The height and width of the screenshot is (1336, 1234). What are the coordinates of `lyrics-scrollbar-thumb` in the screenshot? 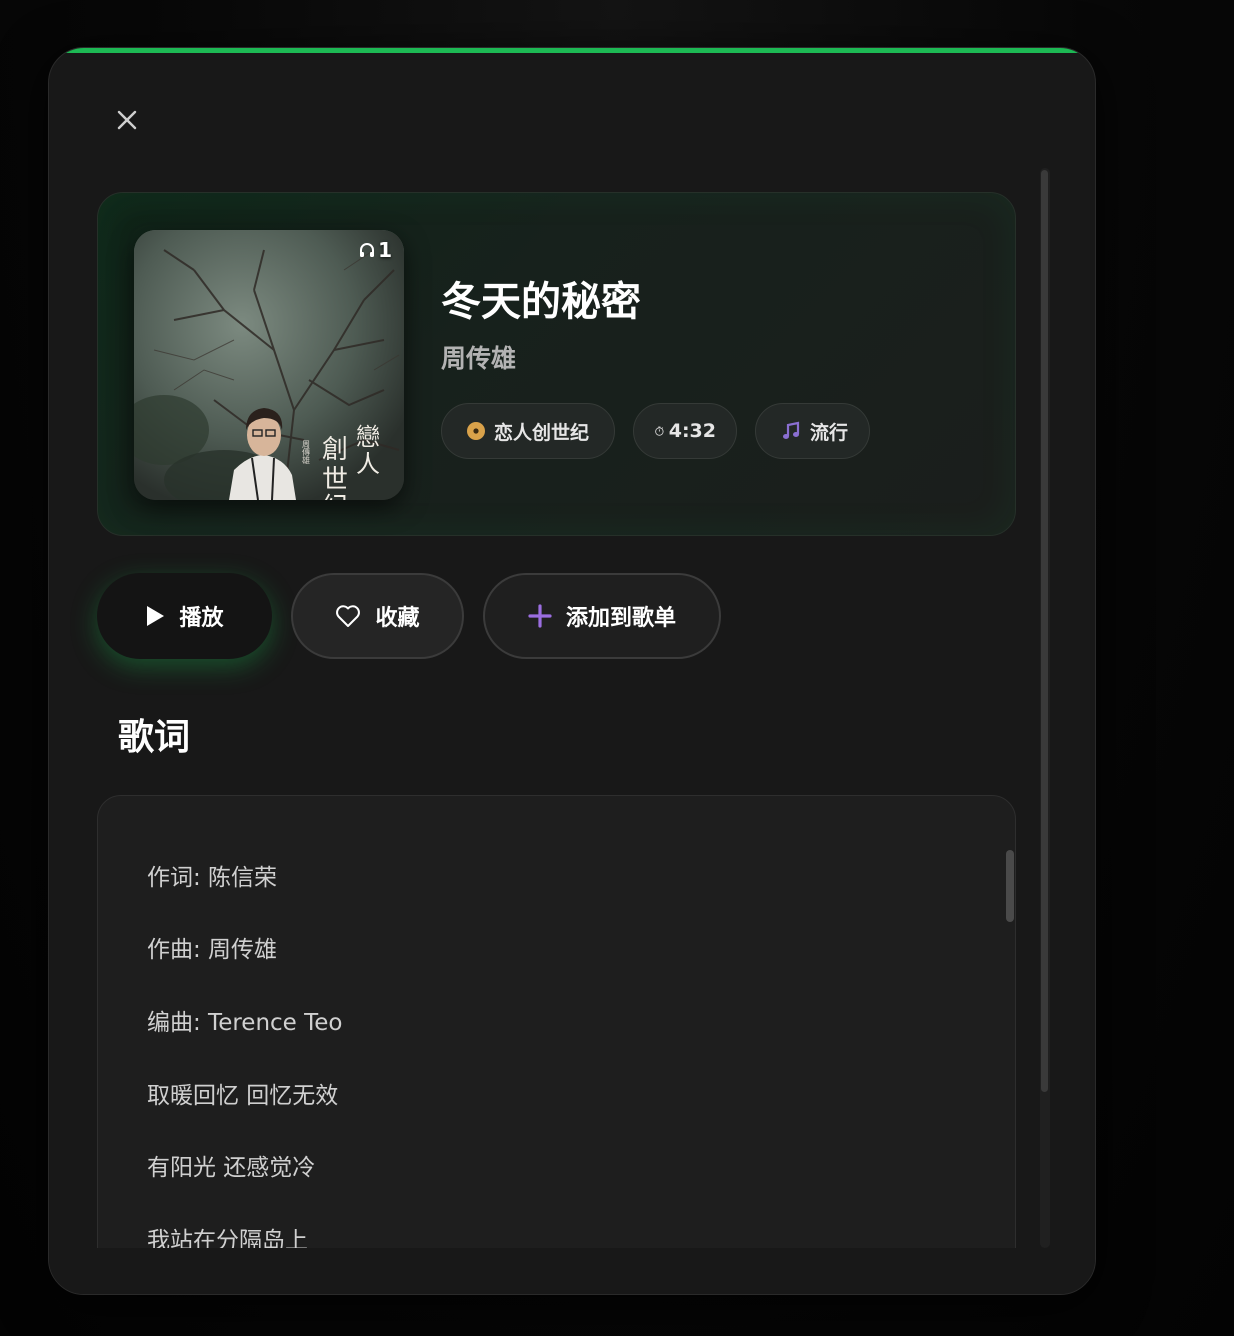 It's located at (1010, 886).